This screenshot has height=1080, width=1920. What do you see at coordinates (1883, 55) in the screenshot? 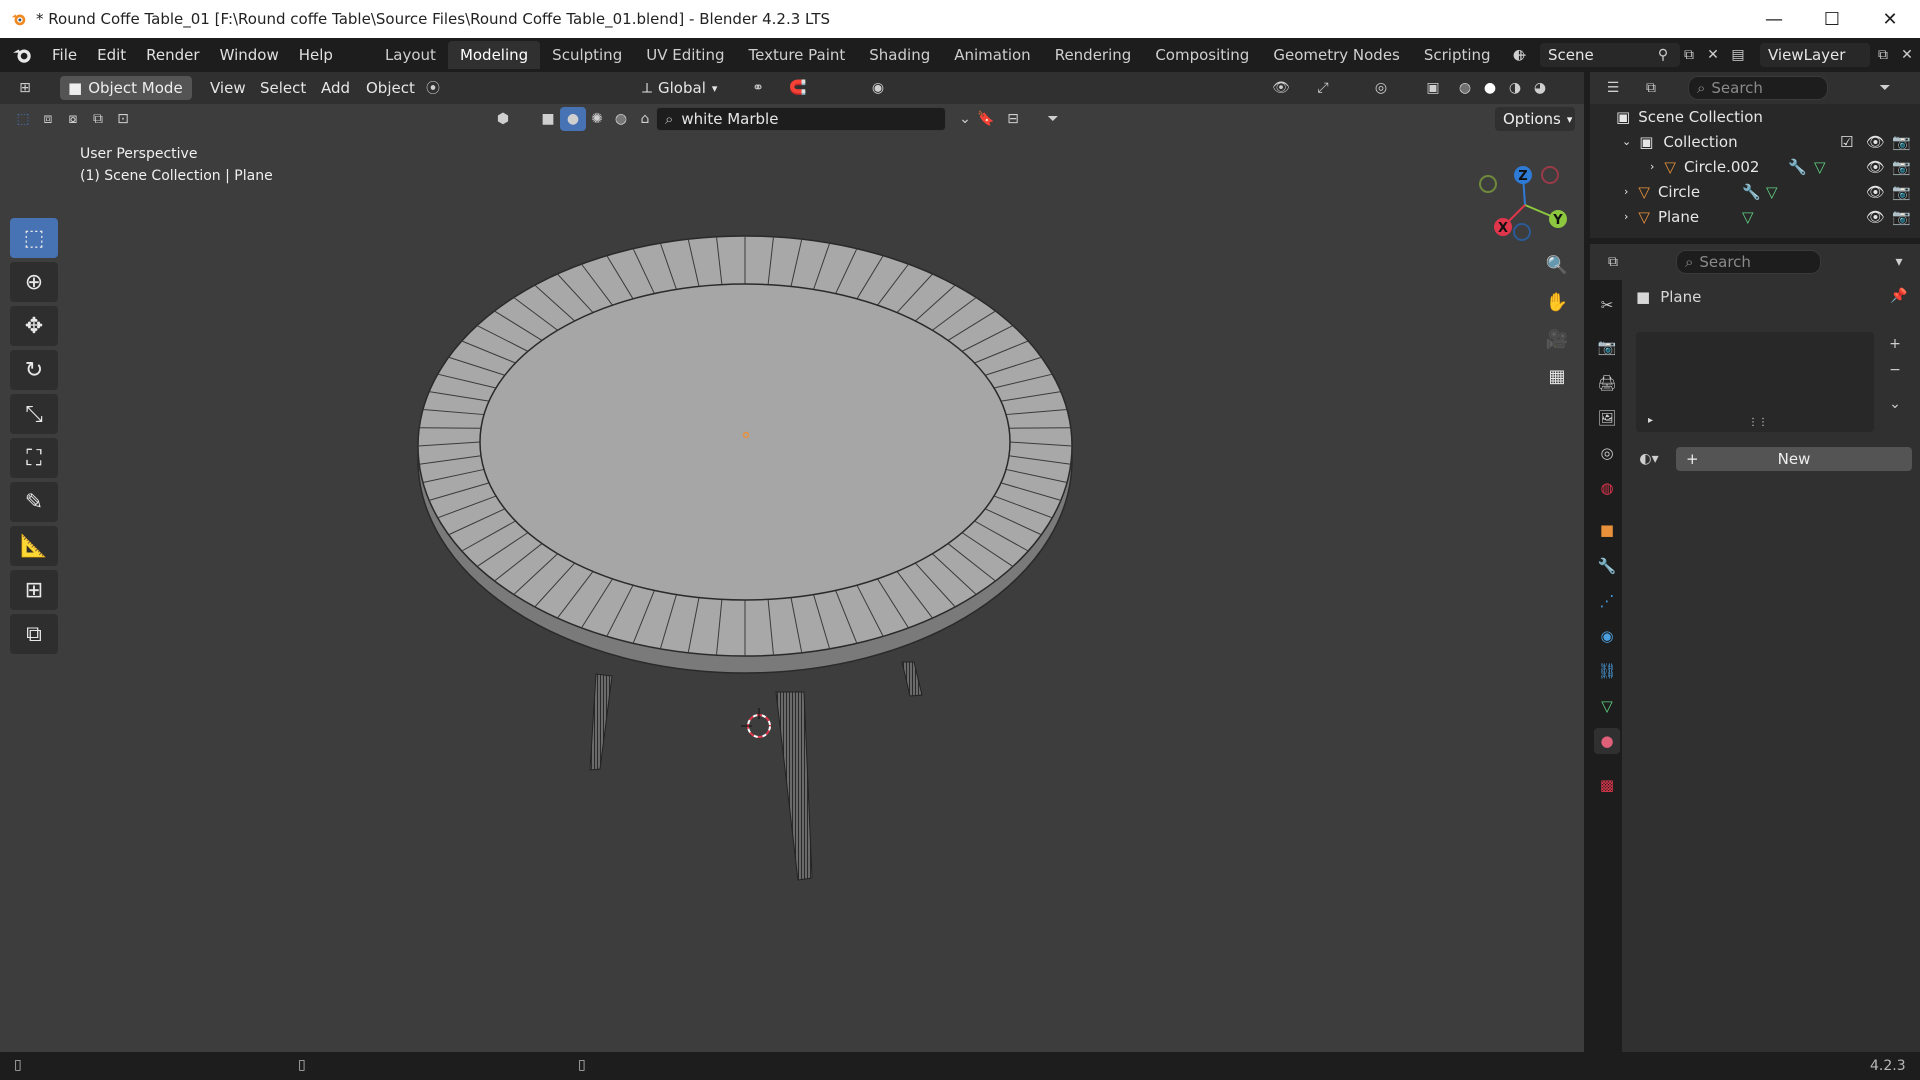
I see `new-view-layer-icon: ⧉` at bounding box center [1883, 55].